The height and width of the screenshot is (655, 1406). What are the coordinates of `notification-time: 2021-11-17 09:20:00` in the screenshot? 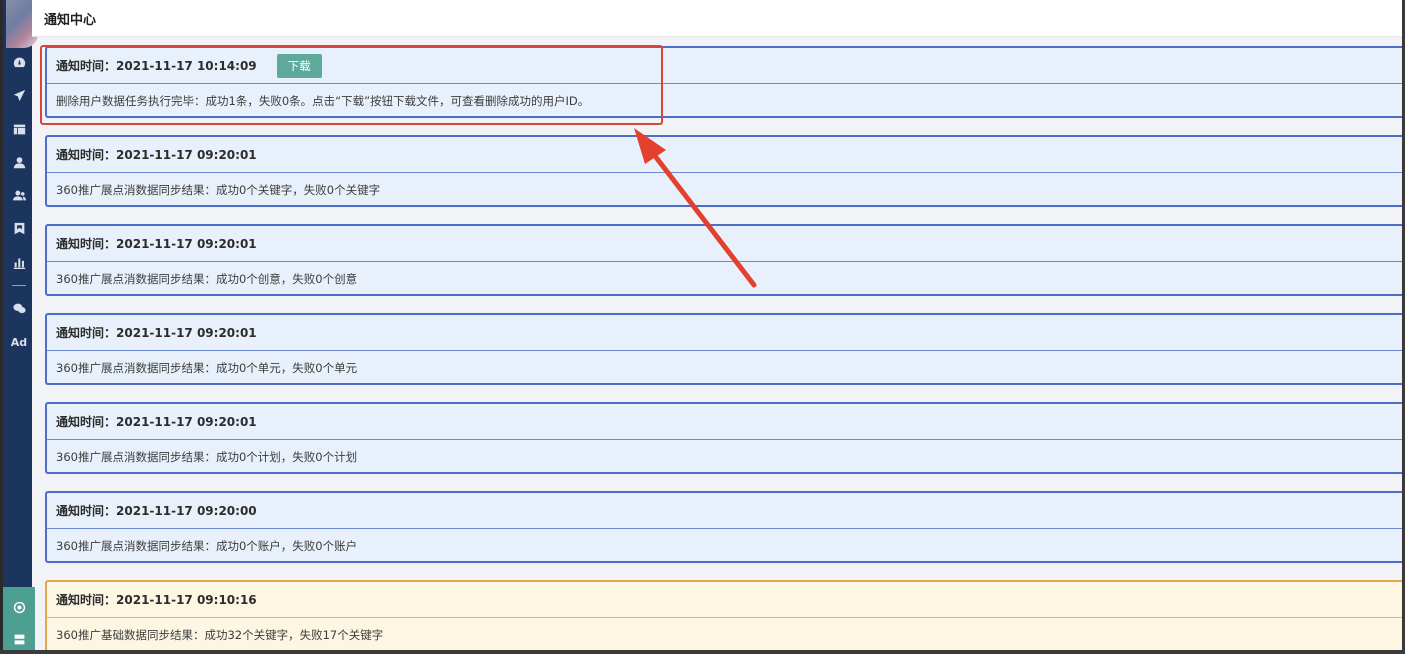 It's located at (186, 510).